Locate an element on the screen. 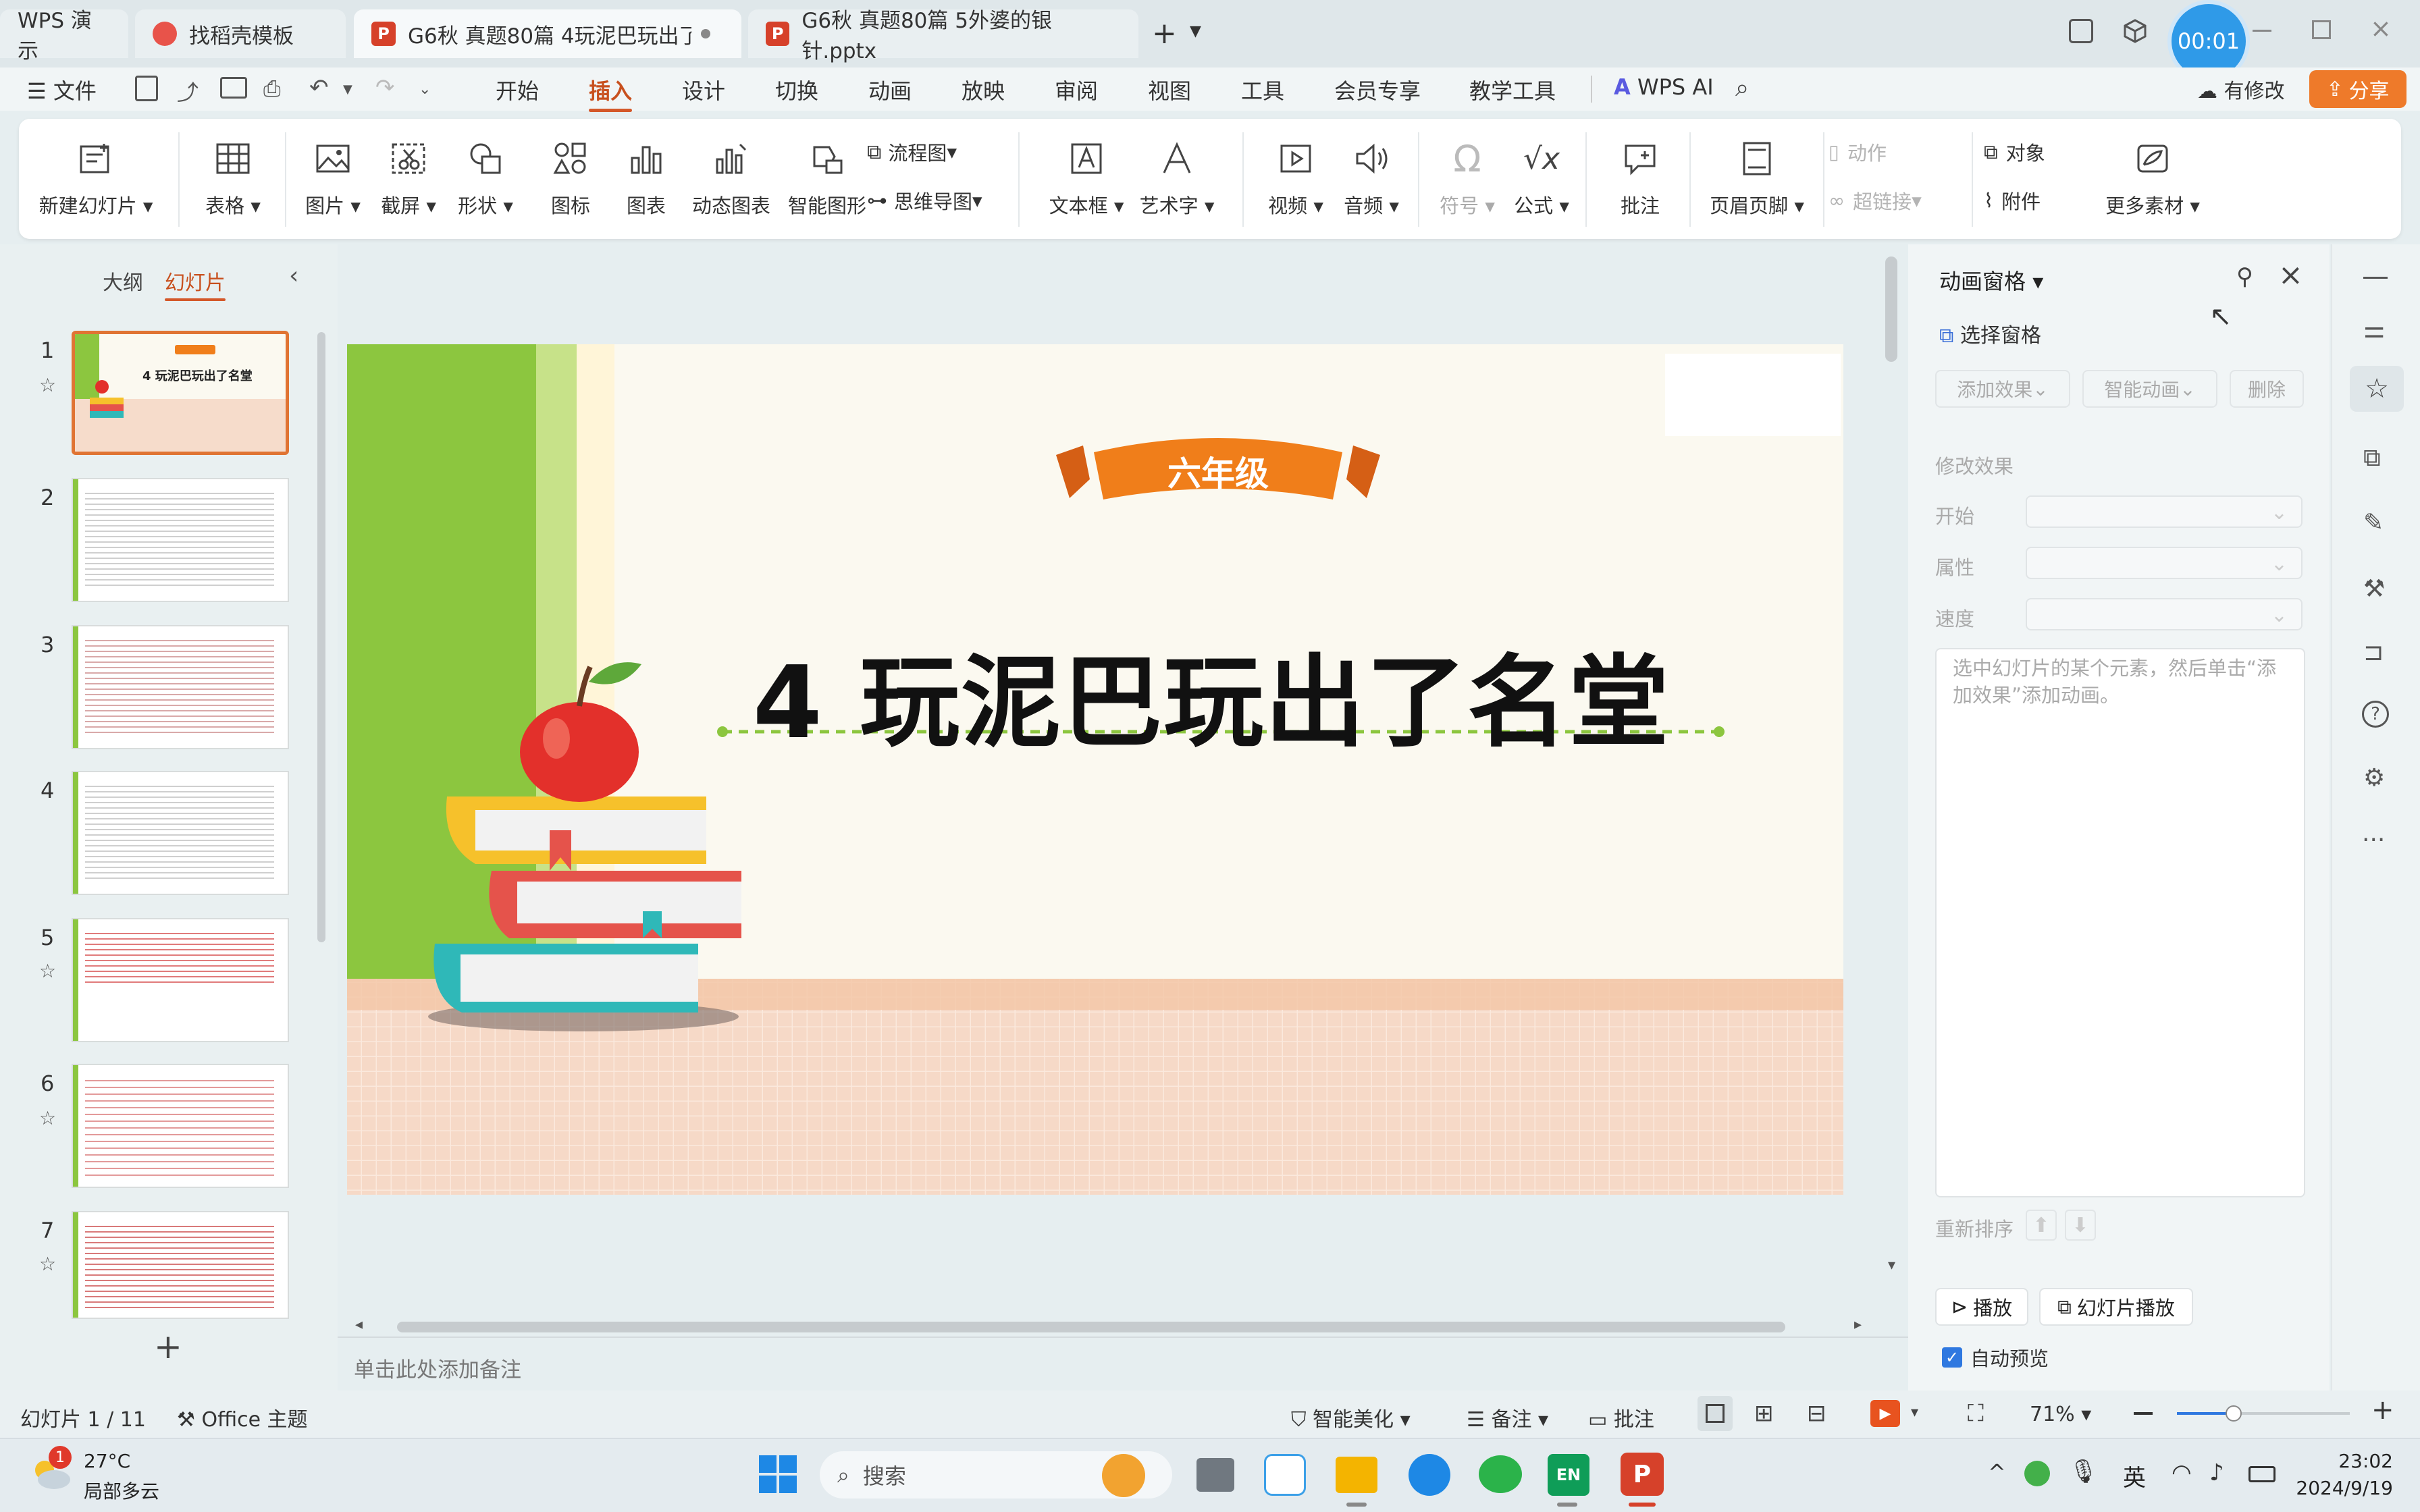 The image size is (2420, 1512). window-layout-icon is located at coordinates (2081, 31).